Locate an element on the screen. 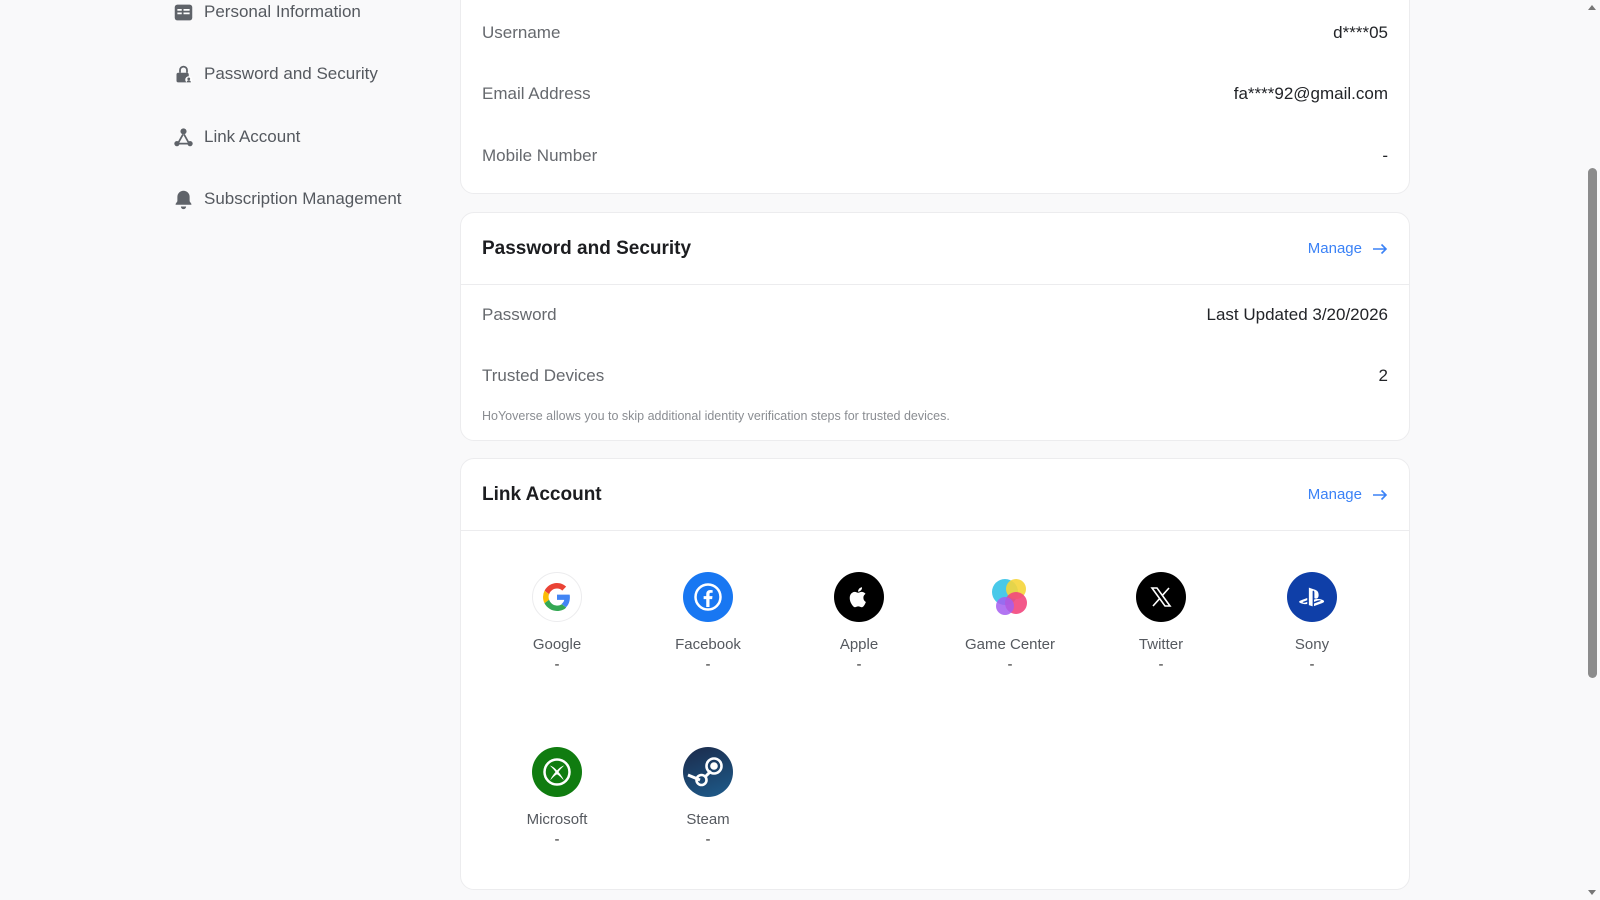 This screenshot has height=900, width=1600. provider-facebook: Facebook - is located at coordinates (708, 622).